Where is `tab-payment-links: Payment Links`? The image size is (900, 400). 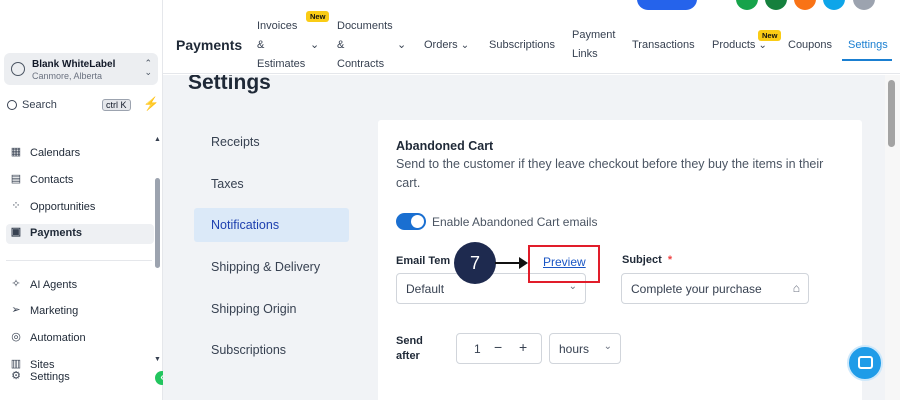
tab-payment-links: Payment Links is located at coordinates (593, 45).